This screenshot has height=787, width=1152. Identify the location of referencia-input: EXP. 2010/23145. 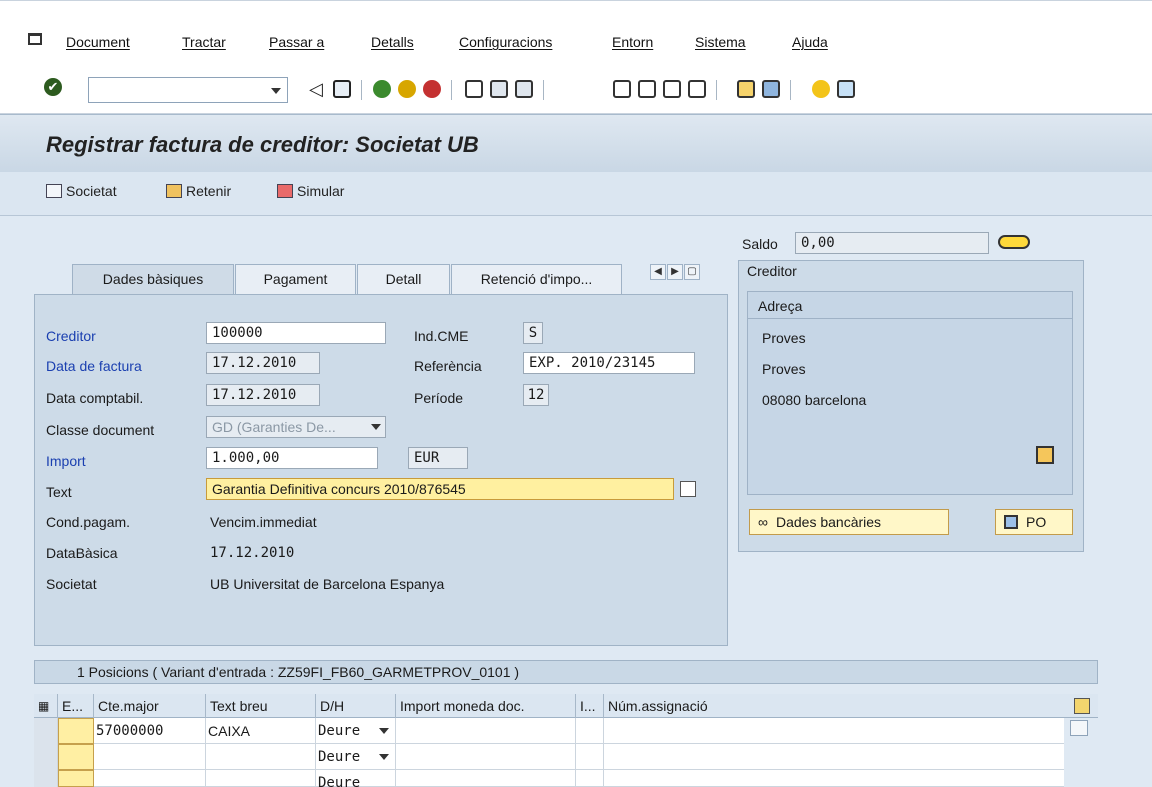
(609, 363).